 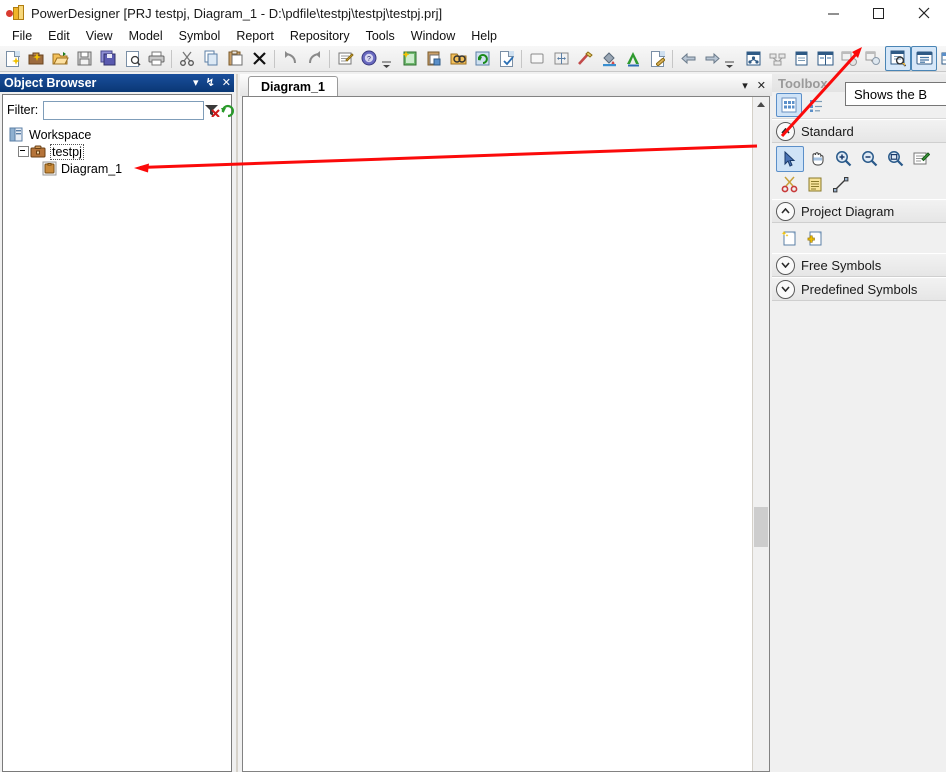 I want to click on font-color-icon, so click(x=633, y=58).